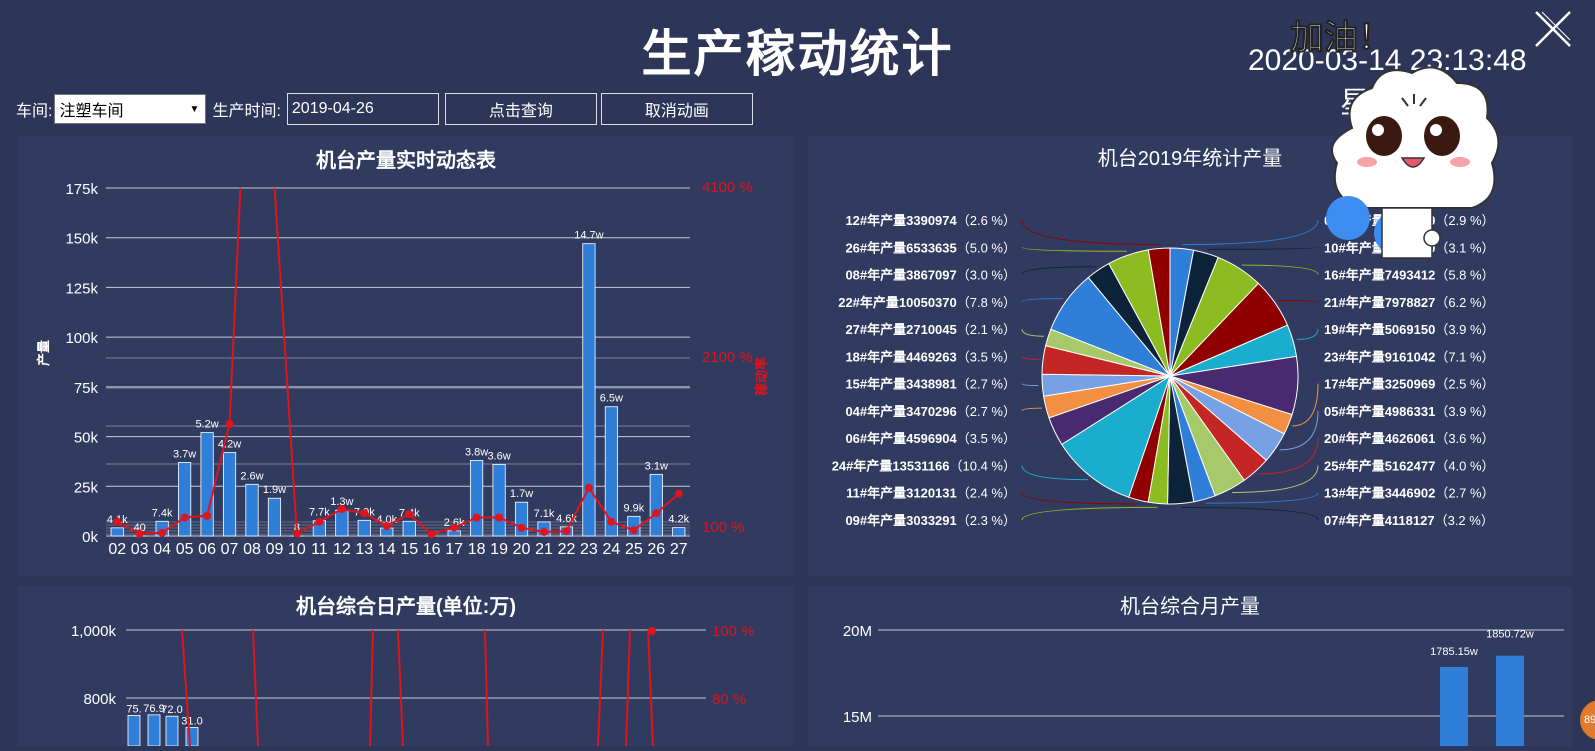 The width and height of the screenshot is (1595, 751). I want to click on mascot-cloud-icon, so click(1415, 176).